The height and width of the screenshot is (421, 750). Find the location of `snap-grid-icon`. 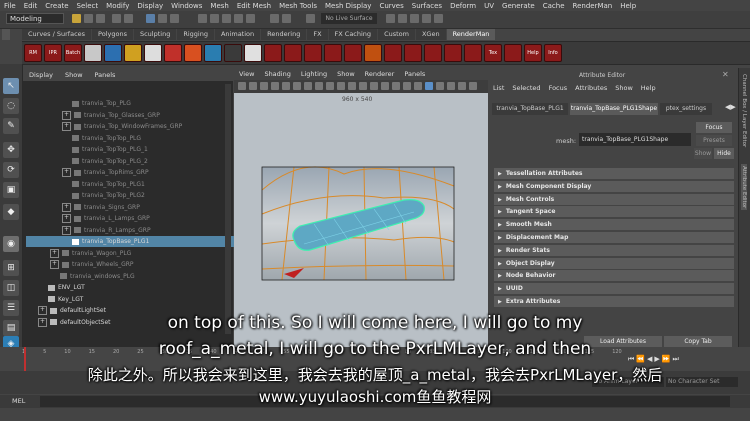

snap-grid-icon is located at coordinates (202, 18).